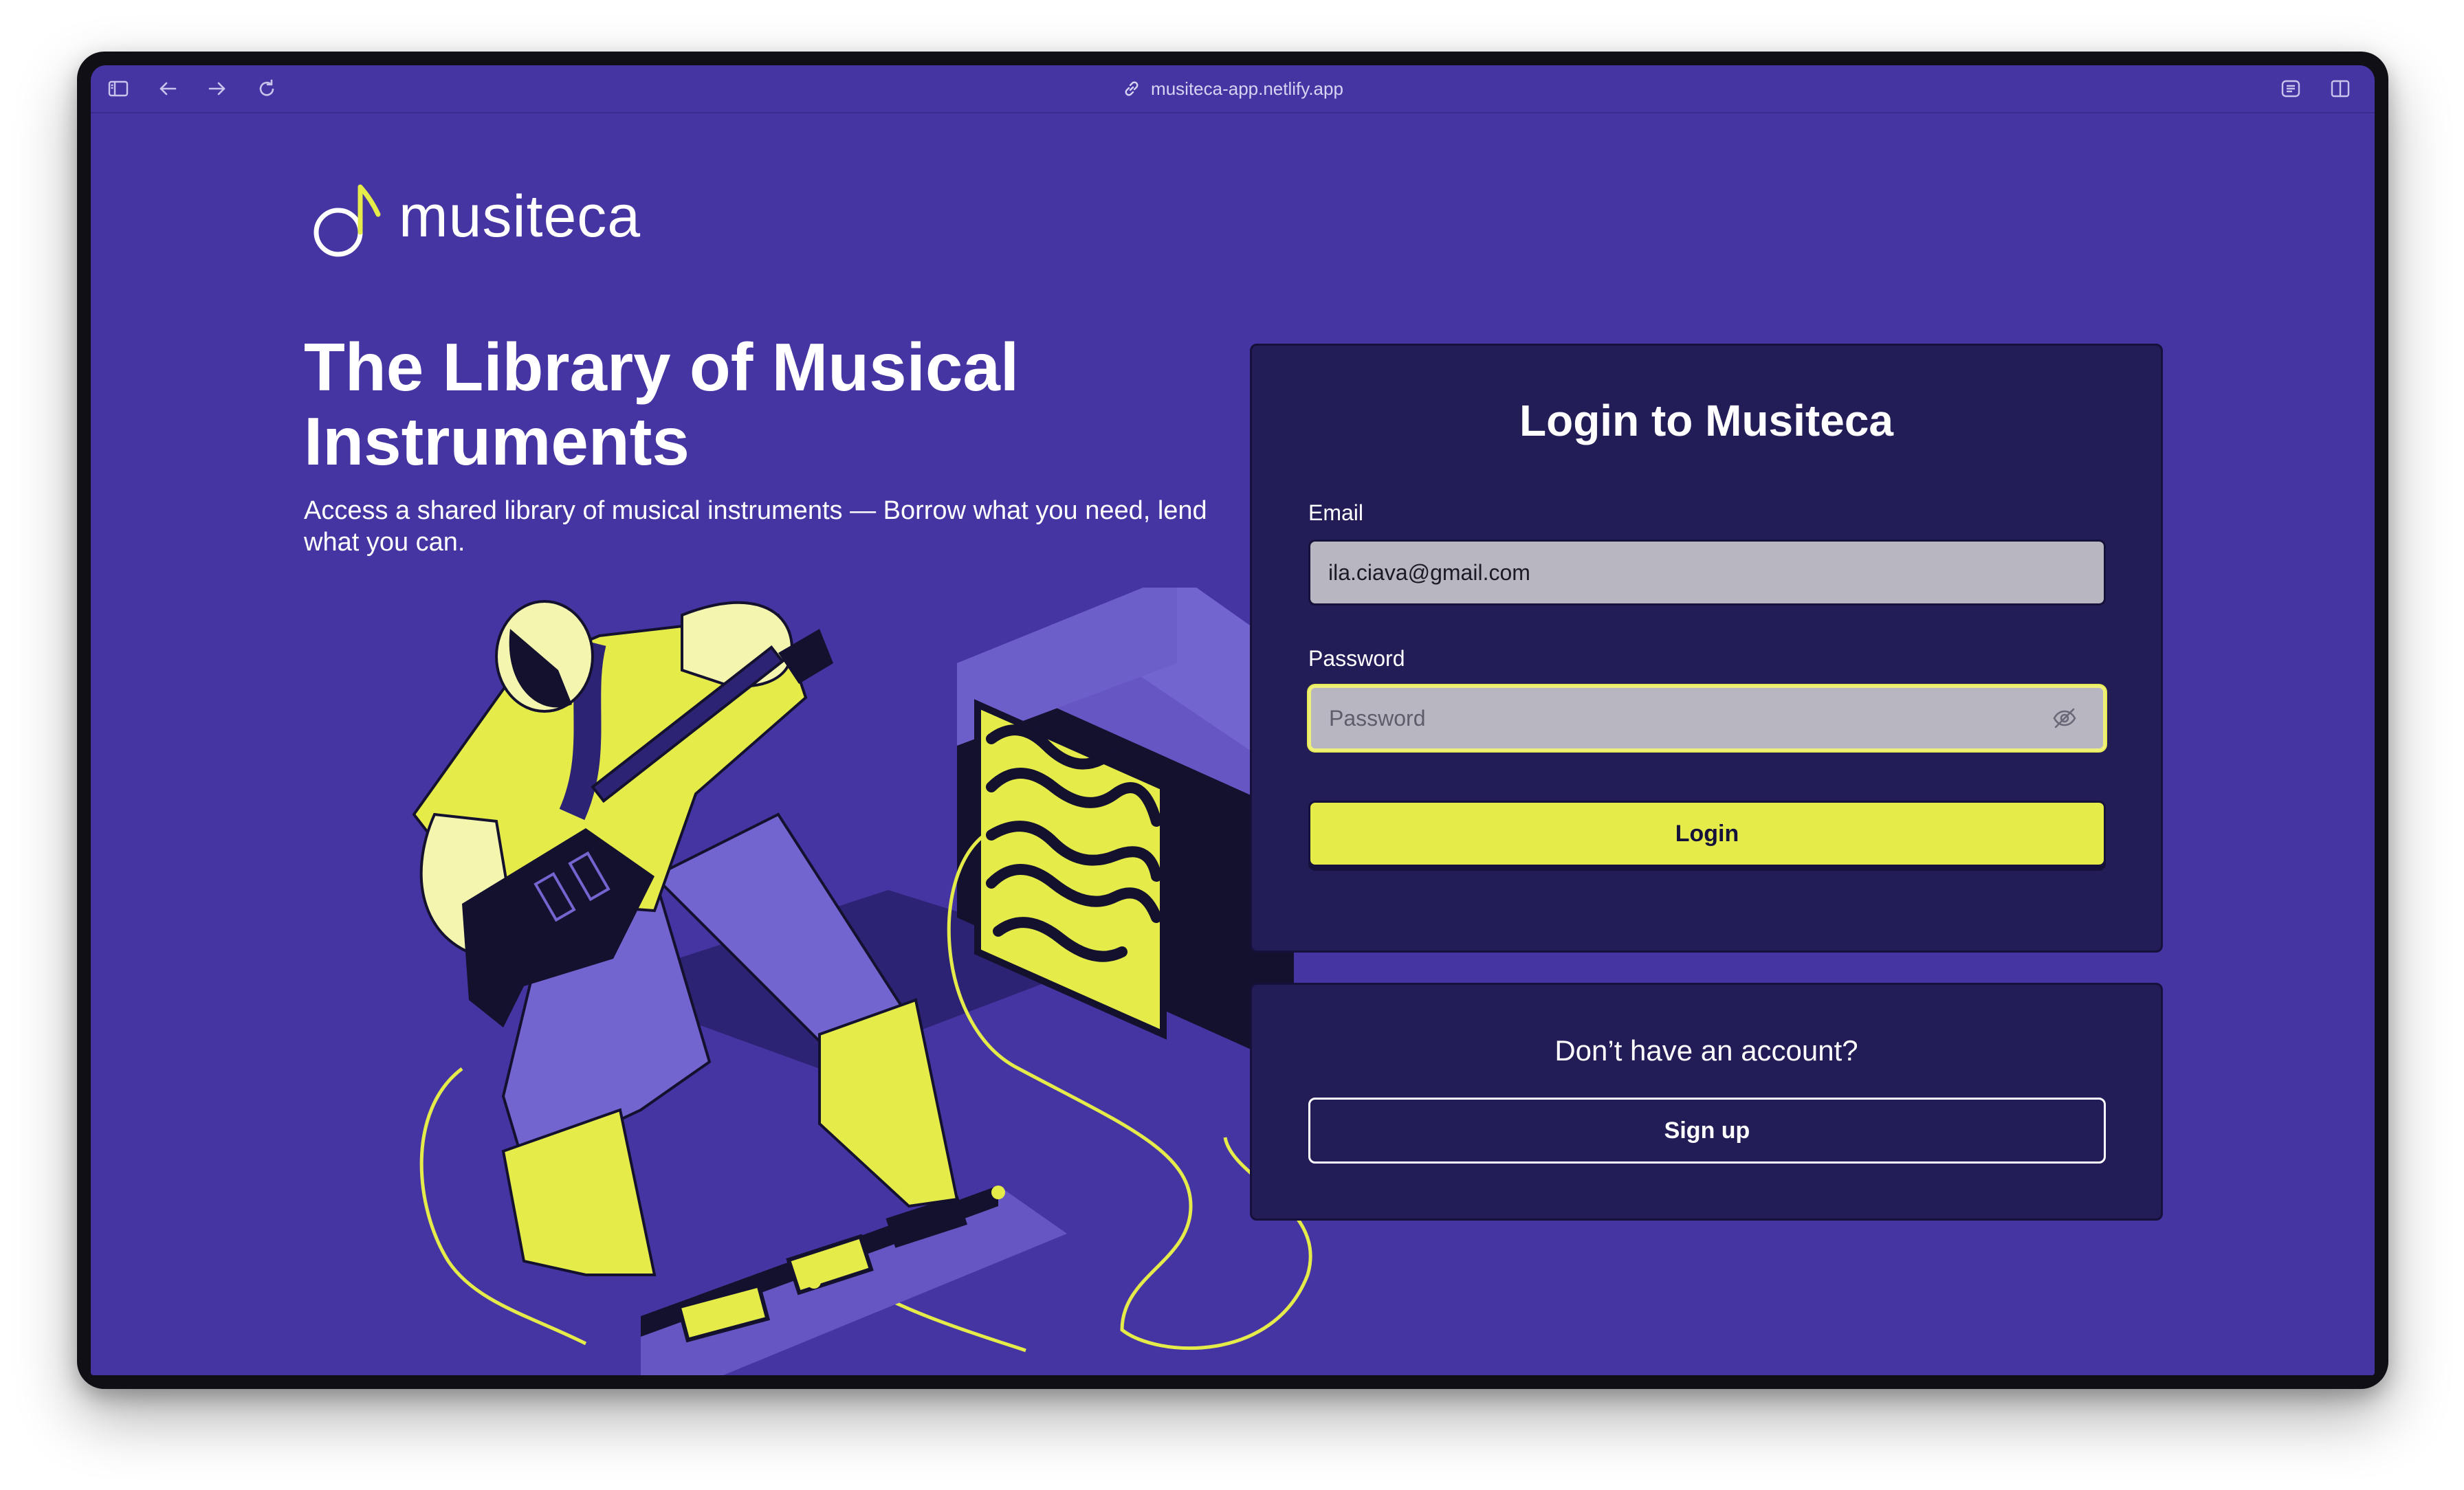 The image size is (2464, 1490). Describe the element at coordinates (1707, 572) in the screenshot. I see `email-field` at that location.